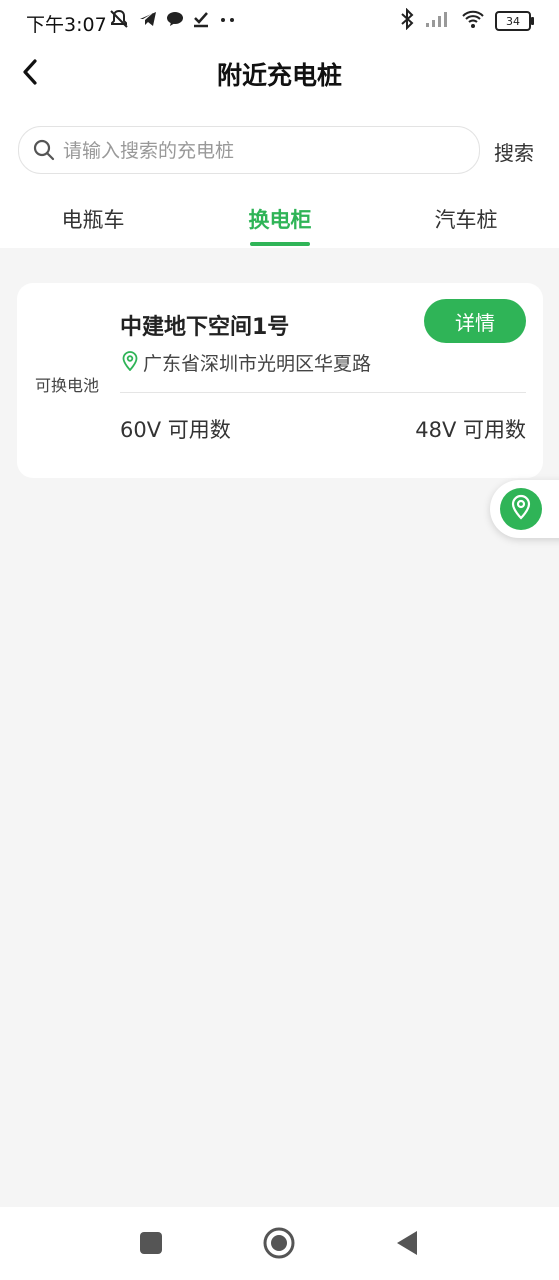 This screenshot has height=1280, width=559. I want to click on mute-bell-icon, so click(119, 21).